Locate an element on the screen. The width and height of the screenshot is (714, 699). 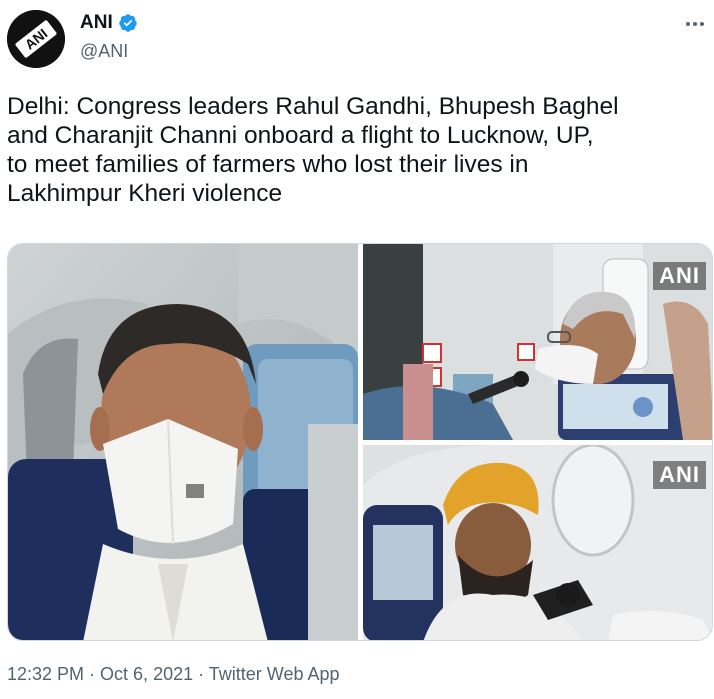
author-block: ANI @ANI is located at coordinates (109, 37).